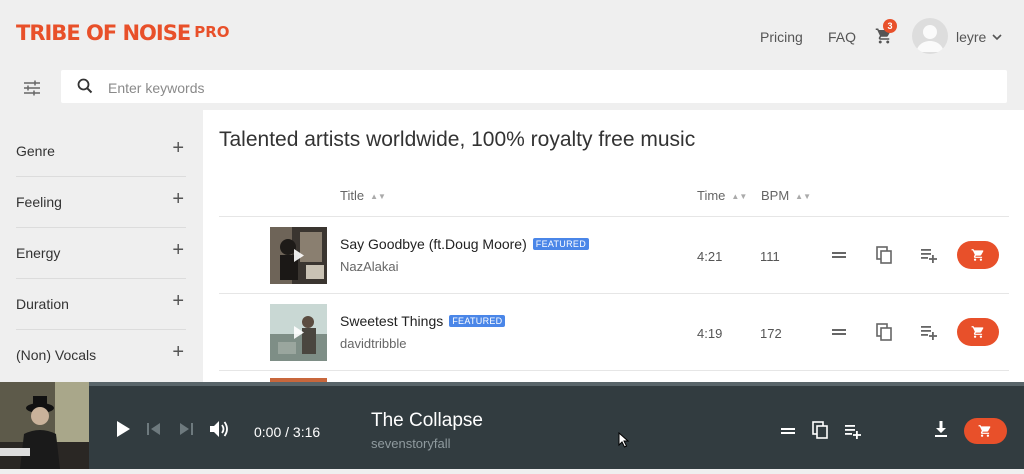  Describe the element at coordinates (101, 304) in the screenshot. I see `filter-duration: Duration +` at that location.